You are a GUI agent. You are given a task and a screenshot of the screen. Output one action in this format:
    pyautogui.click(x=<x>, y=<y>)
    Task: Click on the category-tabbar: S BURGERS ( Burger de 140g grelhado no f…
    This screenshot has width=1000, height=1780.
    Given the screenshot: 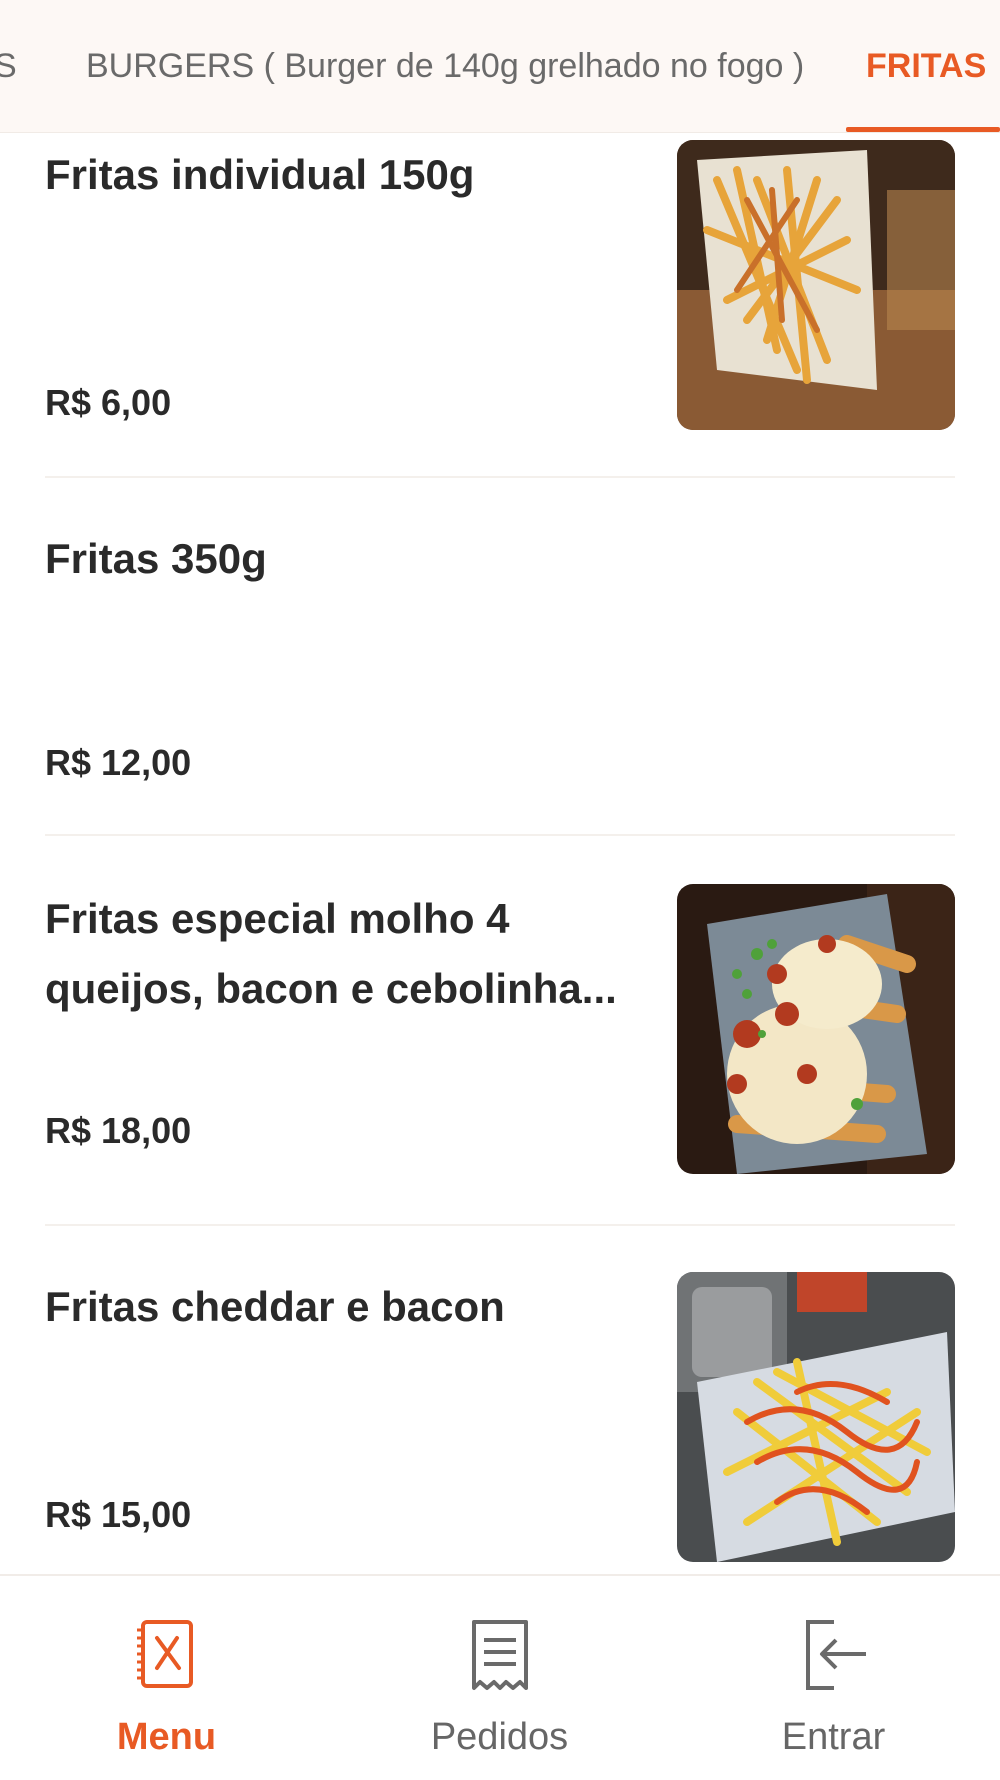 What is the action you would take?
    pyautogui.click(x=500, y=66)
    